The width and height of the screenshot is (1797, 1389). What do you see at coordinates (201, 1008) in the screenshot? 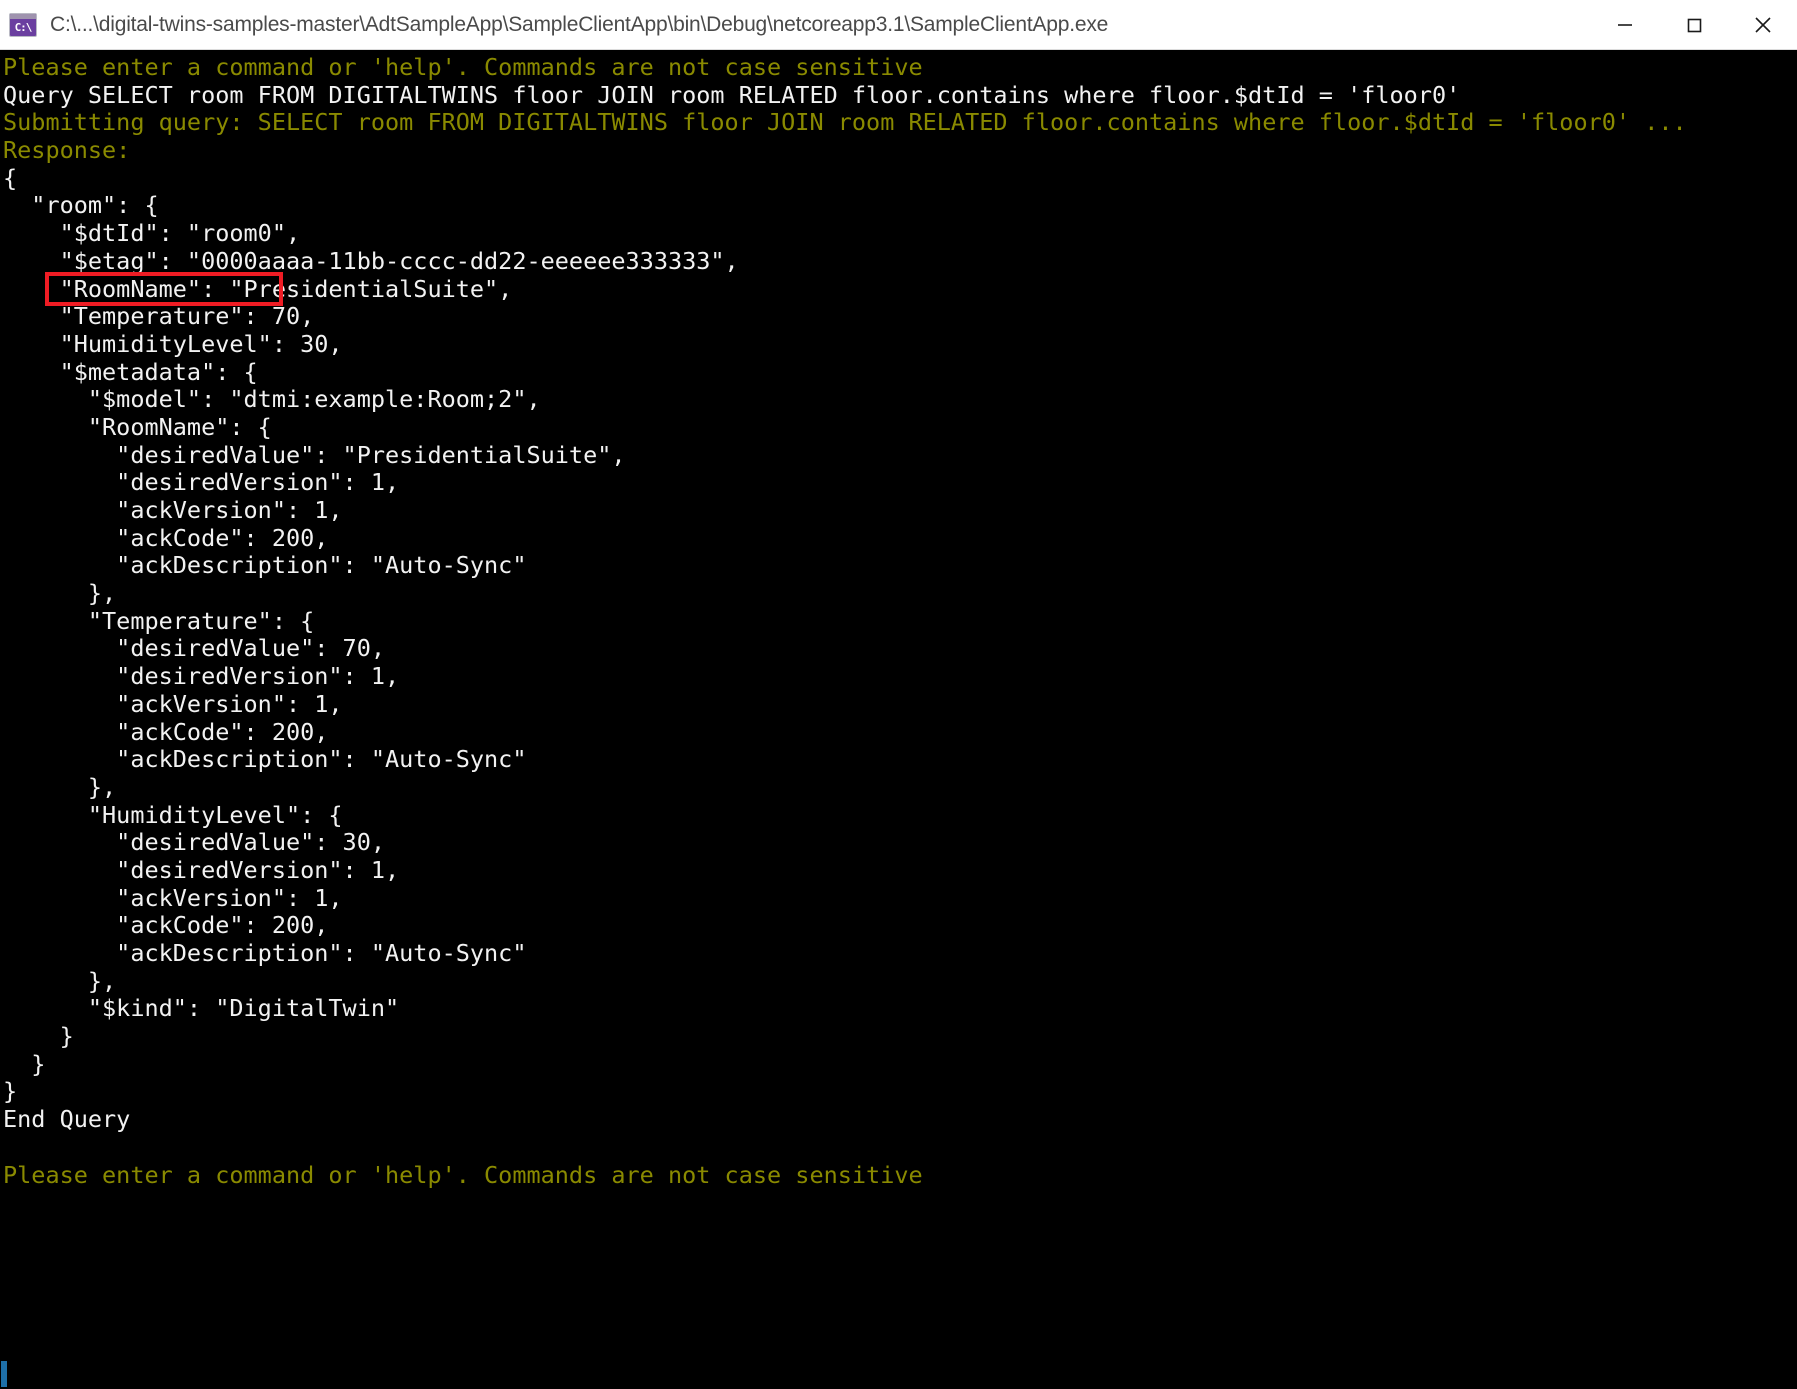
I see `console-line: "$kind": "DigitalTwin"` at bounding box center [201, 1008].